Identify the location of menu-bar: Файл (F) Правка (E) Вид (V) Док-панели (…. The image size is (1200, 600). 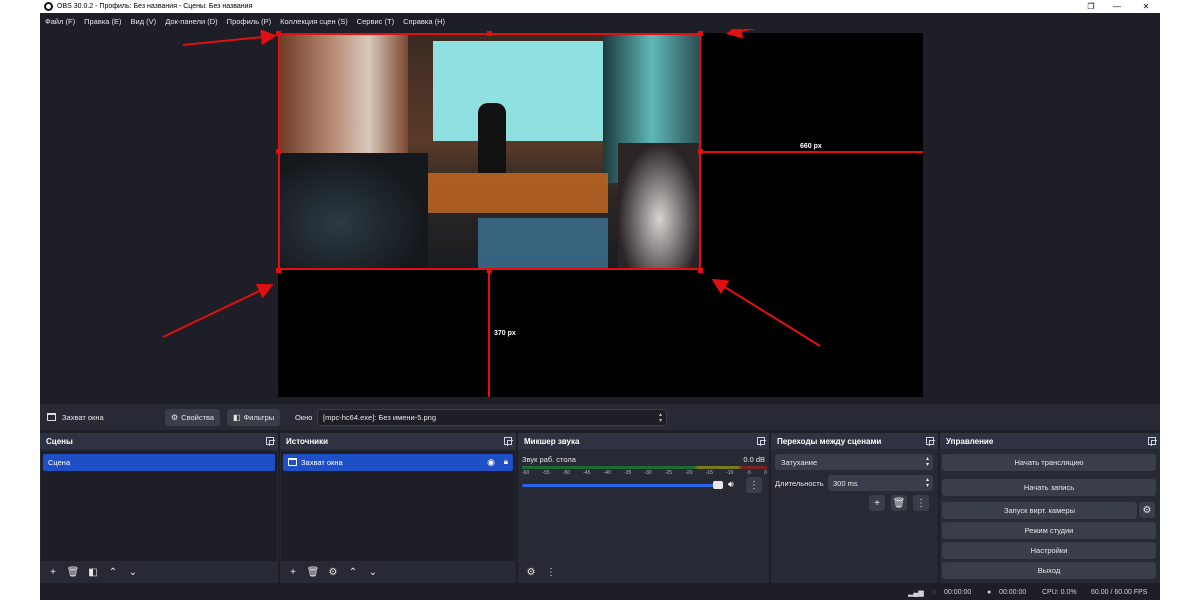
(600, 21).